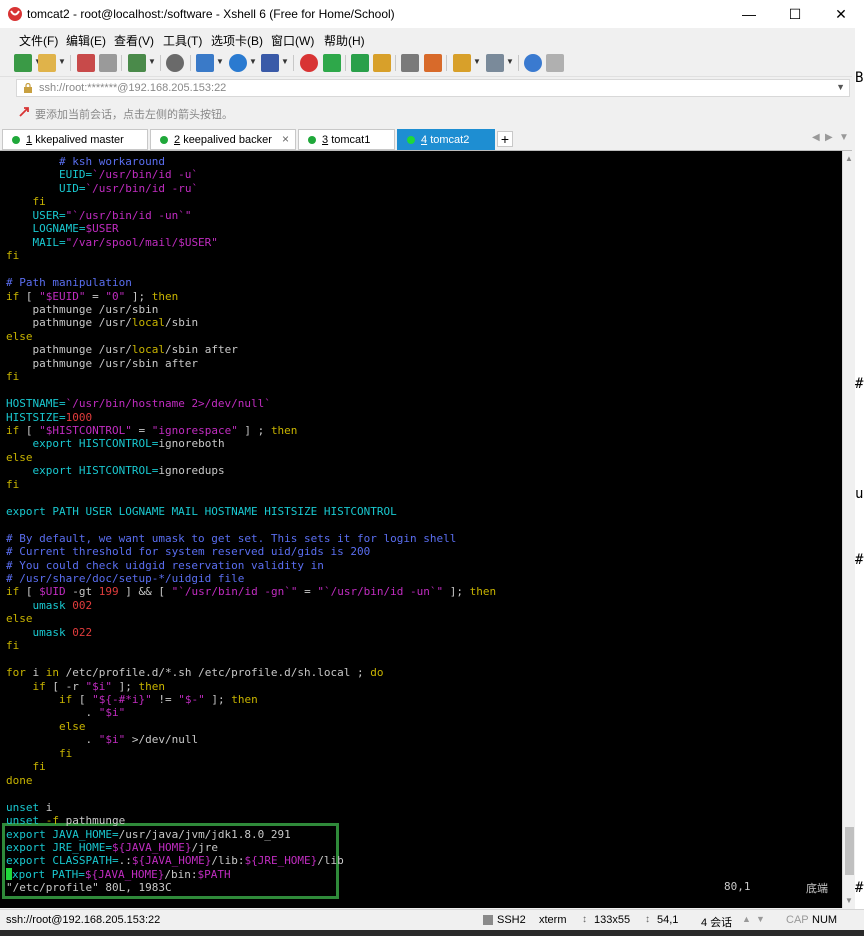 Image resolution: width=864 pixels, height=936 pixels. What do you see at coordinates (86, 40) in the screenshot?
I see `menu-edit: 编辑(E)` at bounding box center [86, 40].